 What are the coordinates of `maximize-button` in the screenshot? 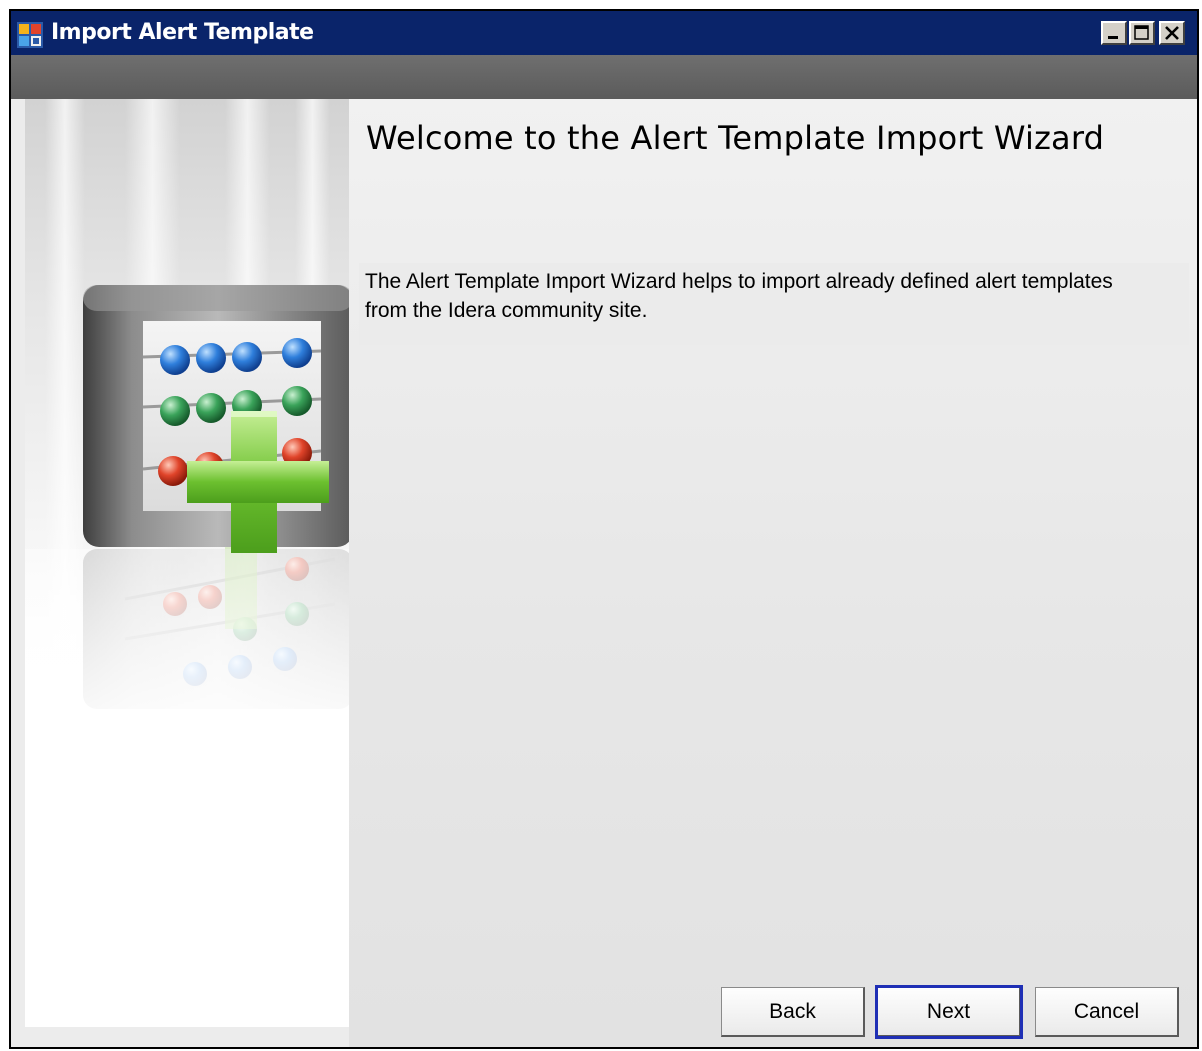 It's located at (1142, 33).